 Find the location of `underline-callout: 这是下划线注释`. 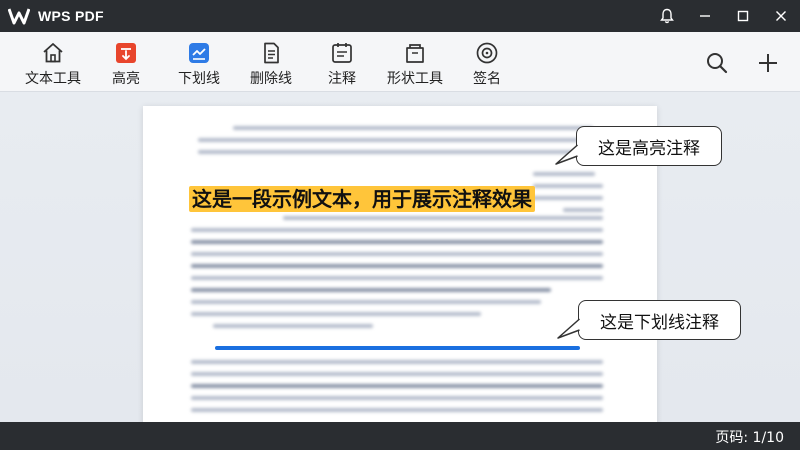

underline-callout: 这是下划线注释 is located at coordinates (659, 320).